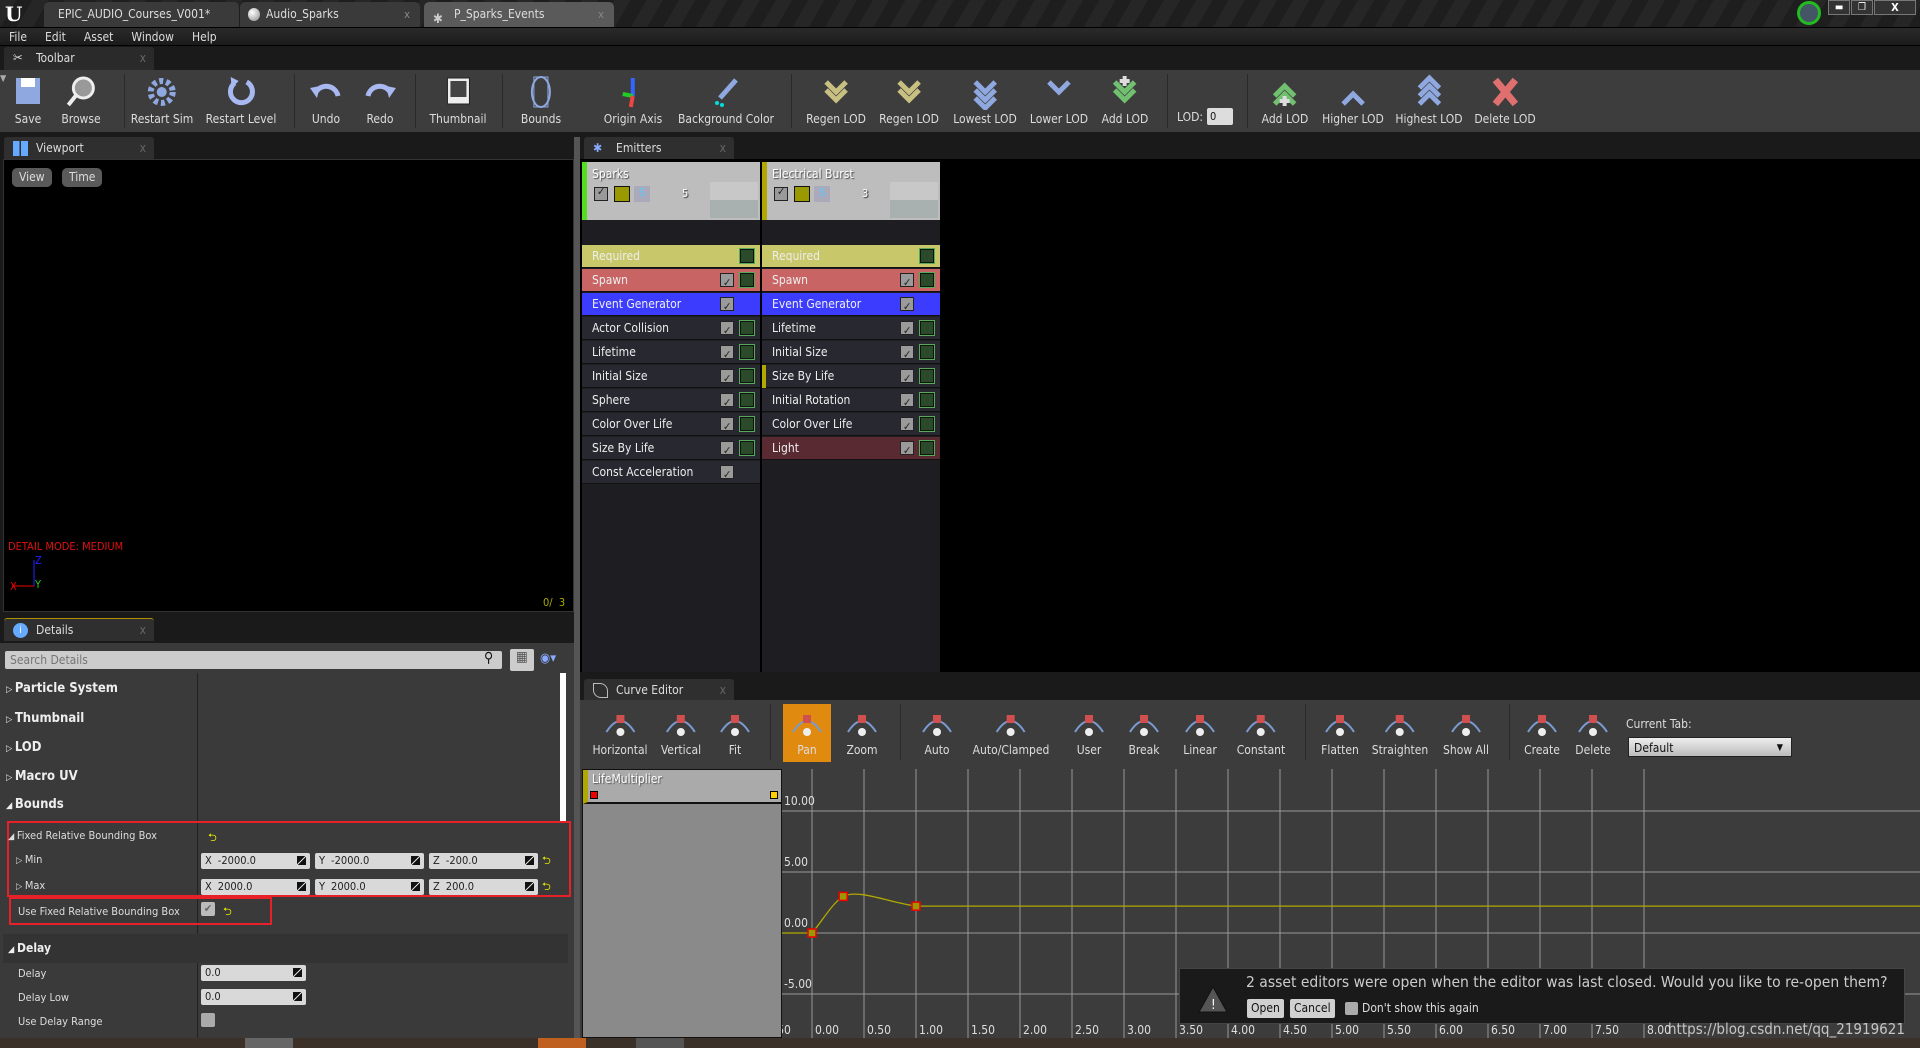  I want to click on reset-max-icon: ⮌, so click(546, 887).